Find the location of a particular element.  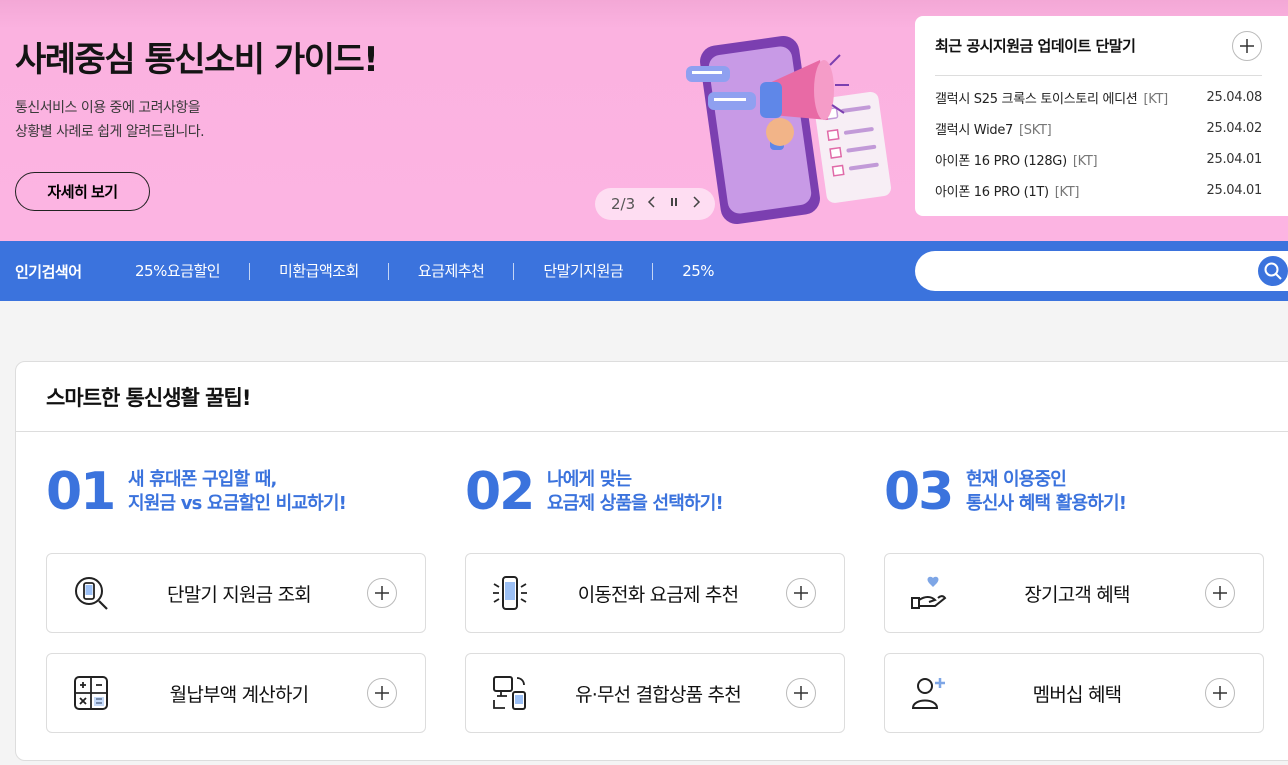

device-carrier: [SKT] is located at coordinates (1035, 130).